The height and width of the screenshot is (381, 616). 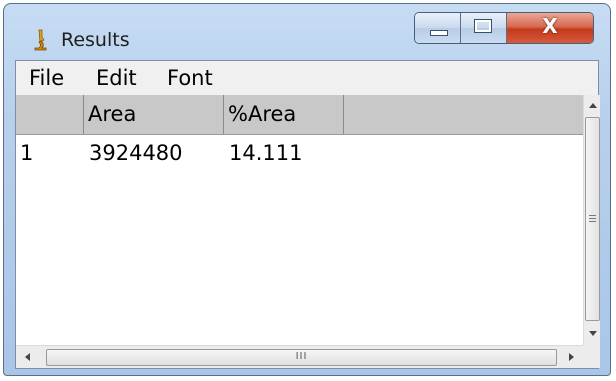 I want to click on menu-edit: Edit, so click(x=116, y=78).